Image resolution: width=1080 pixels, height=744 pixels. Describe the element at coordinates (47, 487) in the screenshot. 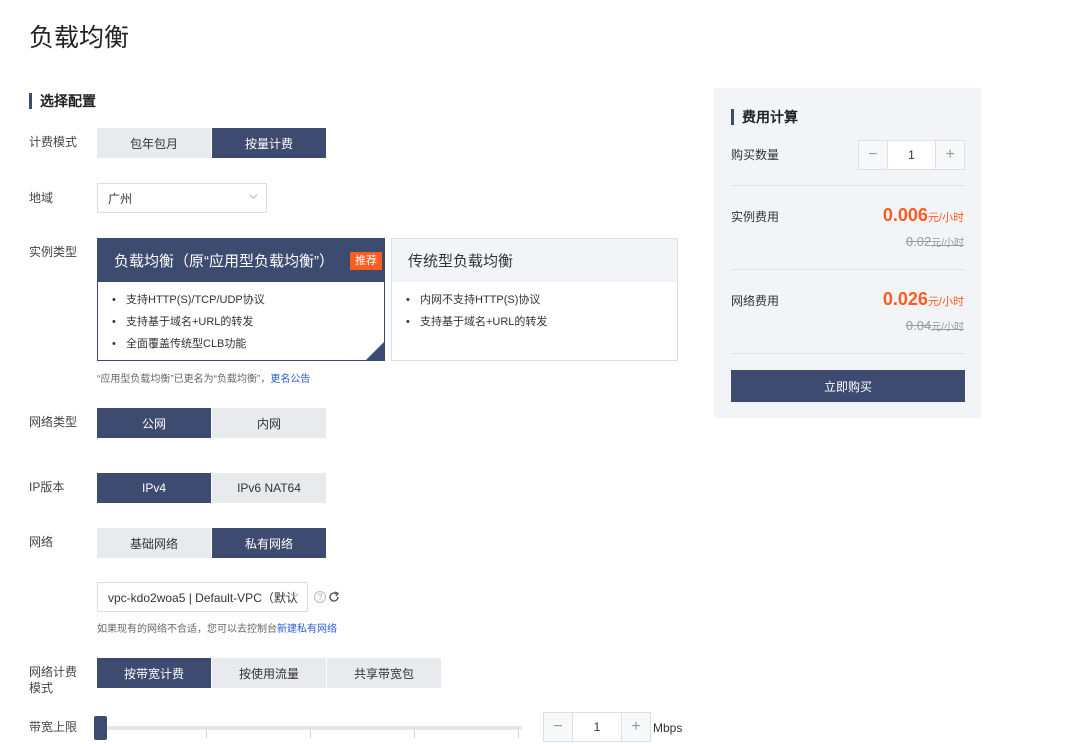

I see `ip-version-label: IP版本` at that location.